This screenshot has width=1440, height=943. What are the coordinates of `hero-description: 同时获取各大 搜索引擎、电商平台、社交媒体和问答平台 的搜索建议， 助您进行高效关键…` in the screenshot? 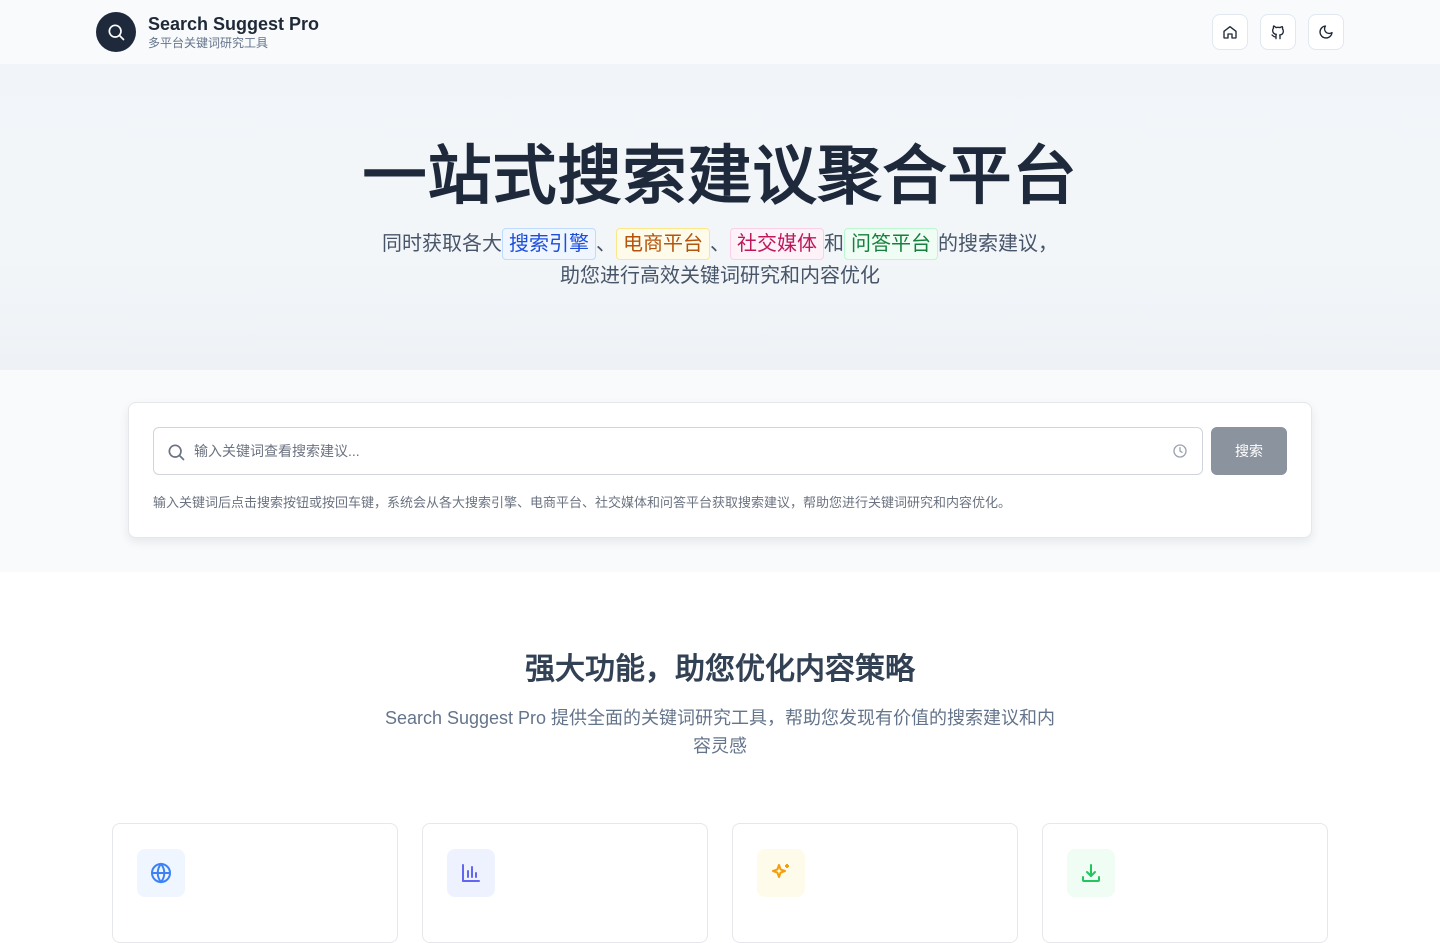 It's located at (720, 260).